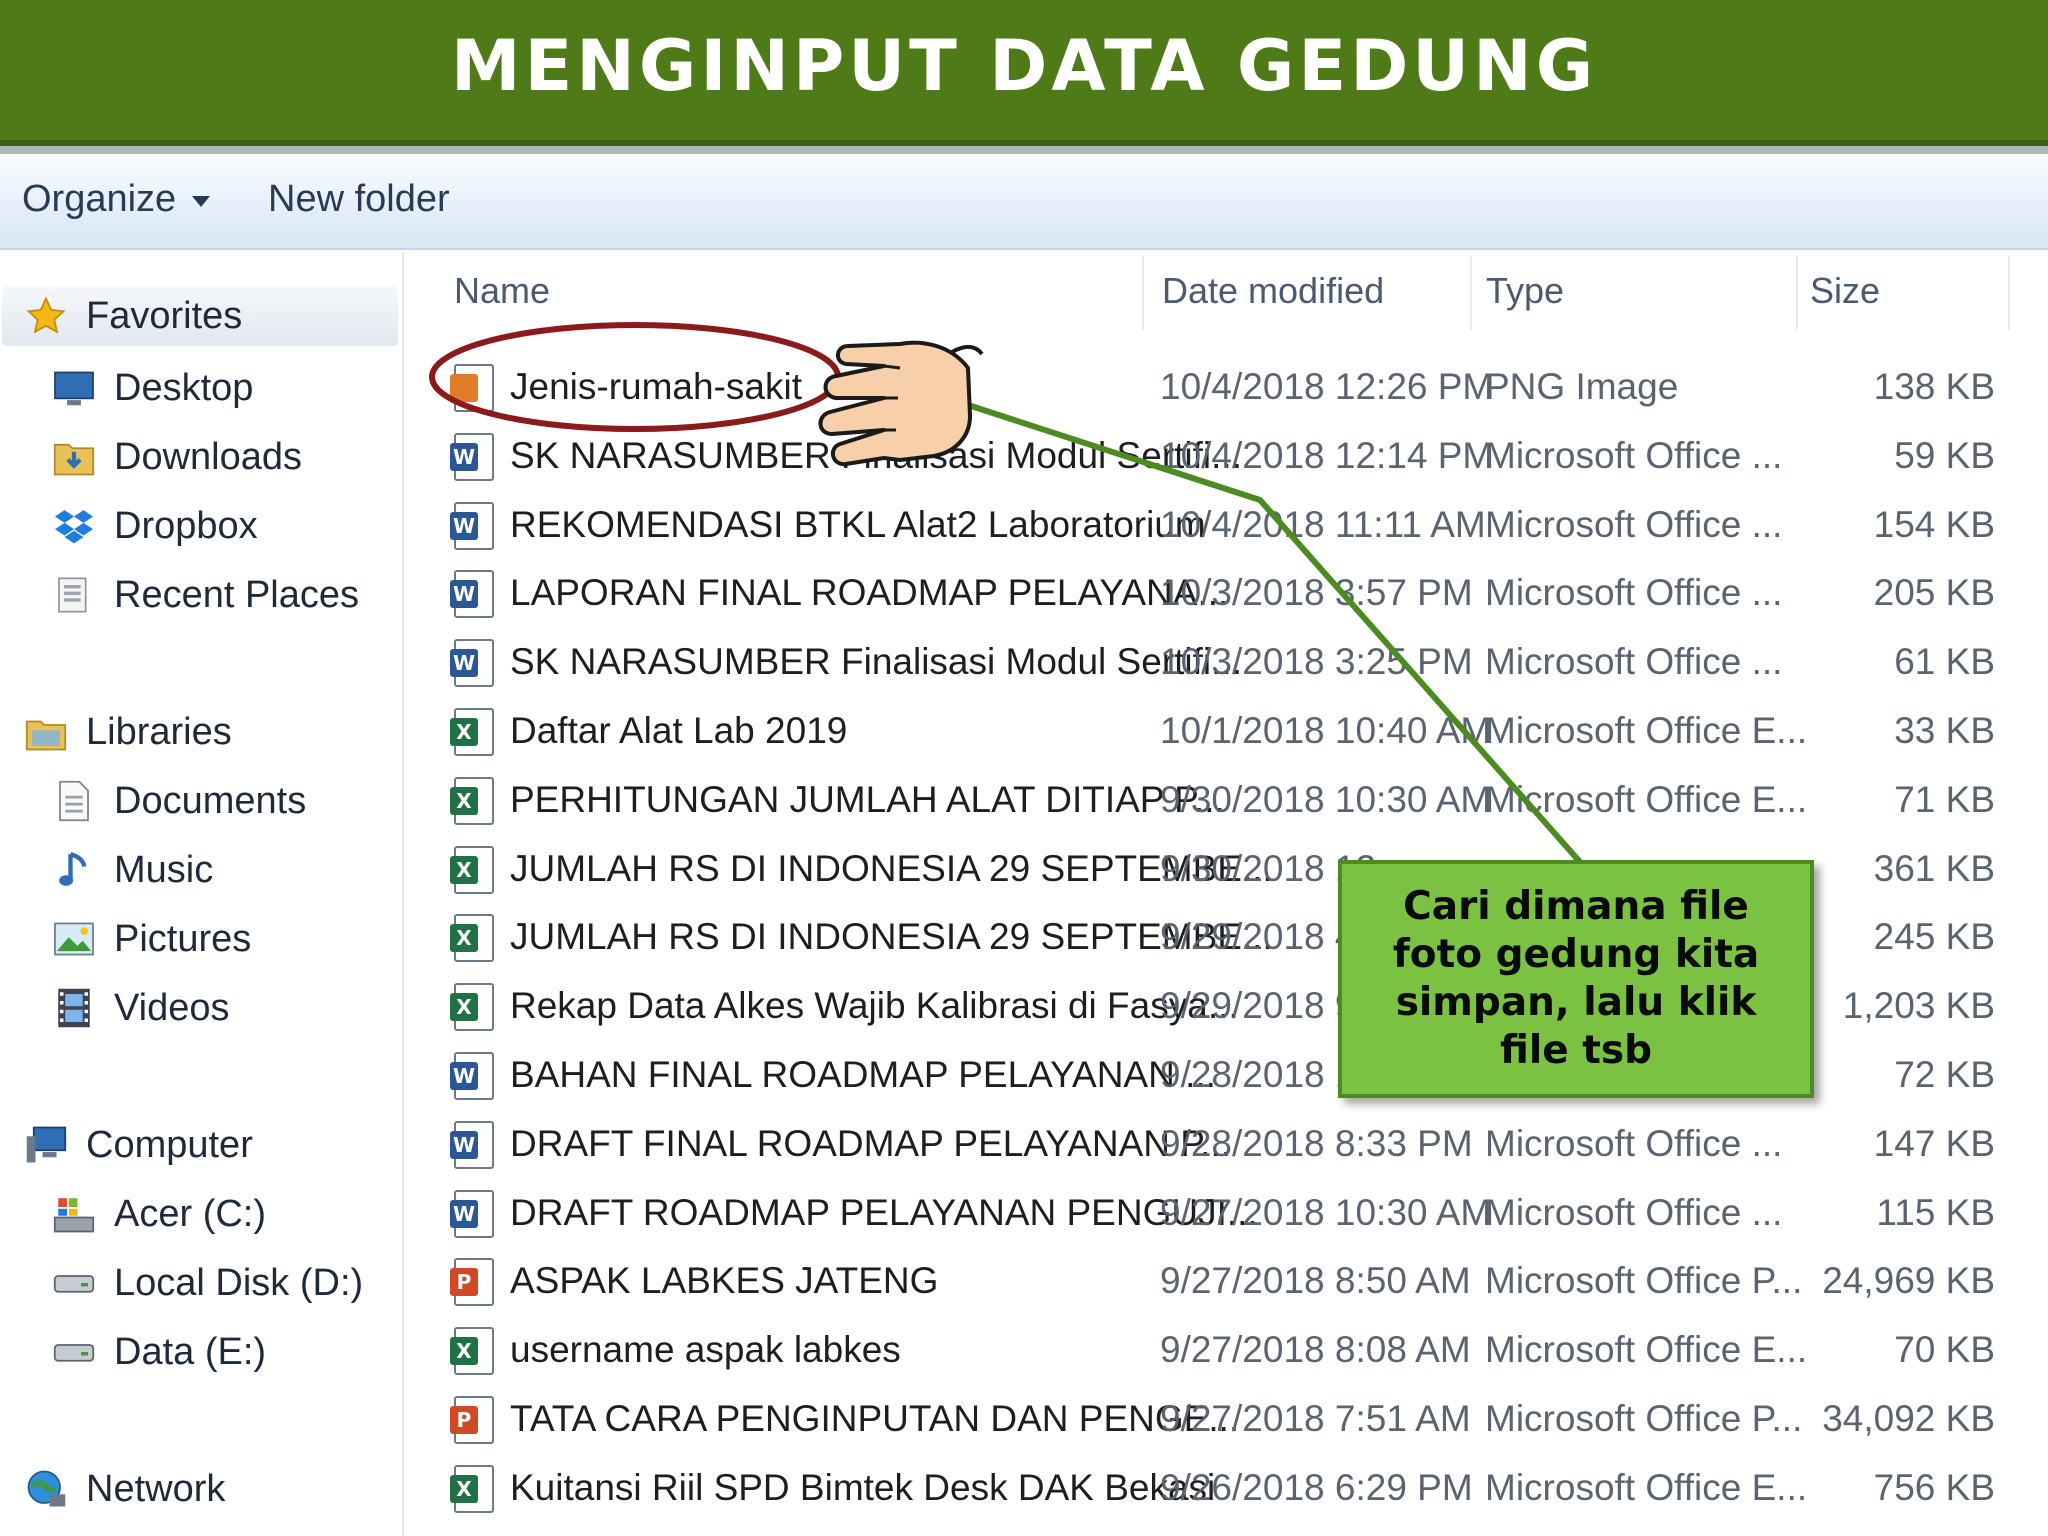 This screenshot has height=1536, width=2048. What do you see at coordinates (1944, 1350) in the screenshot?
I see `file-size: 70 KB` at bounding box center [1944, 1350].